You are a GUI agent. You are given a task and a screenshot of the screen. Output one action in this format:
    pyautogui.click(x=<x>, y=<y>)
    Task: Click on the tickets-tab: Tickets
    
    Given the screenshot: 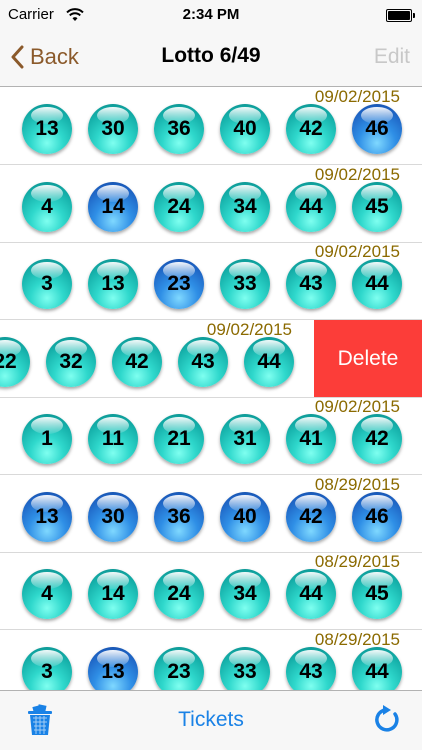 What is the action you would take?
    pyautogui.click(x=211, y=720)
    